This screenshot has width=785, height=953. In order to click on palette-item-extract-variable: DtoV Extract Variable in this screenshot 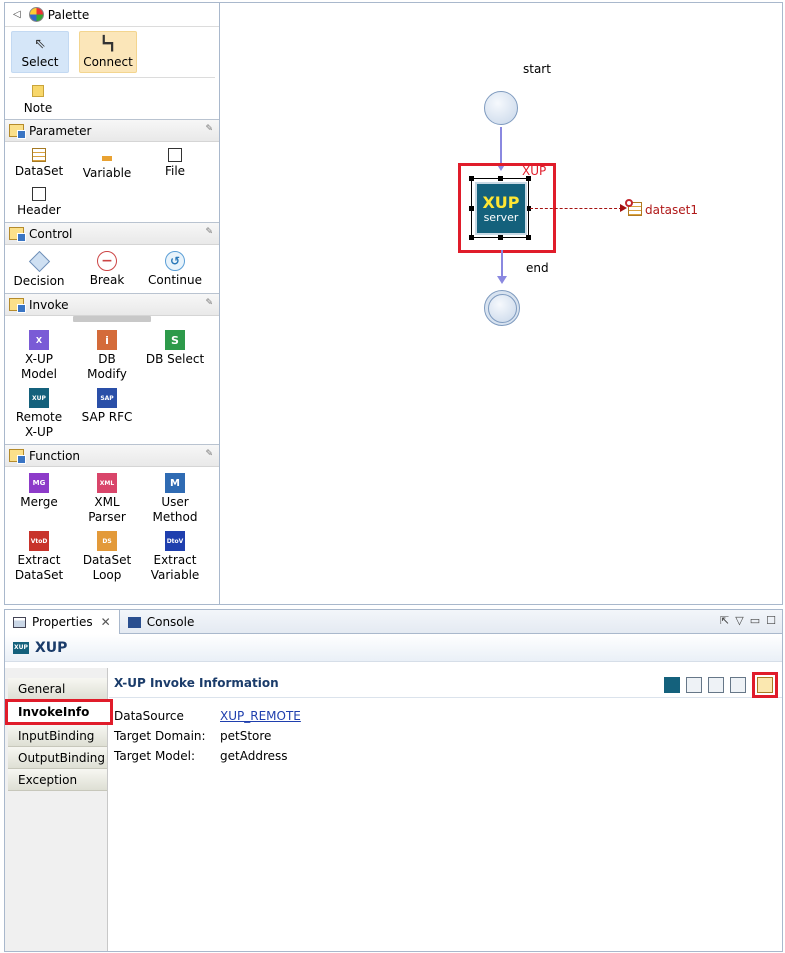, I will do `click(175, 556)`.